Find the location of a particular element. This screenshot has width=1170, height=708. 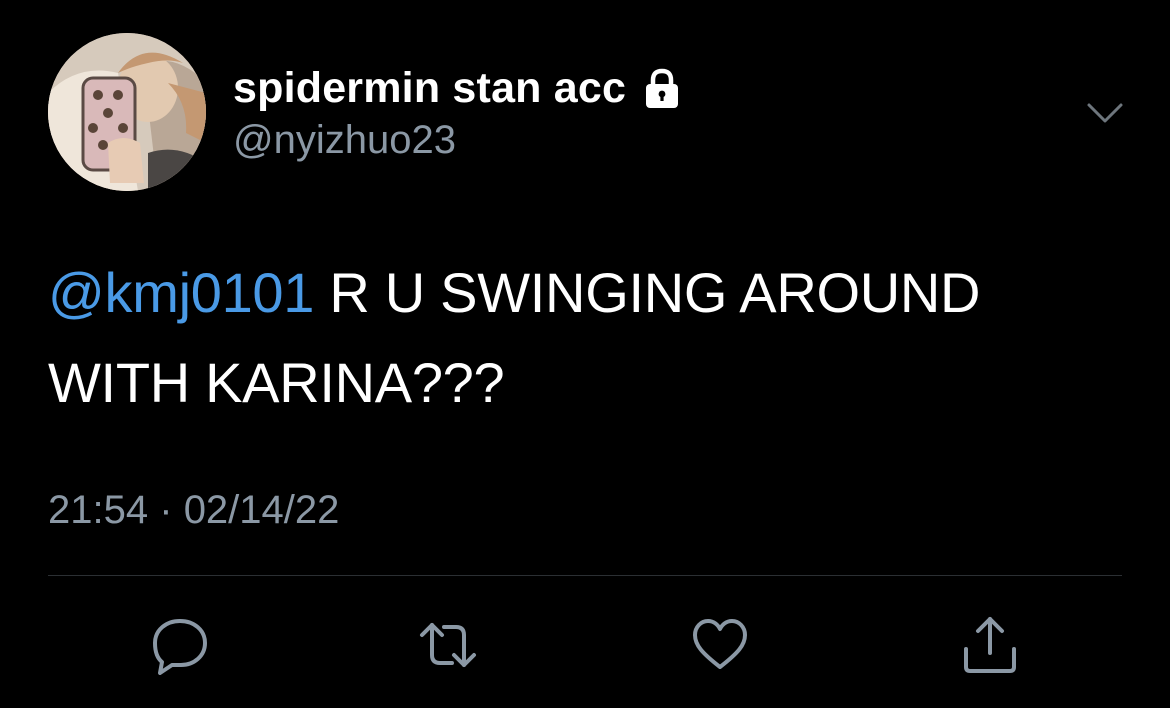

divider is located at coordinates (585, 575).